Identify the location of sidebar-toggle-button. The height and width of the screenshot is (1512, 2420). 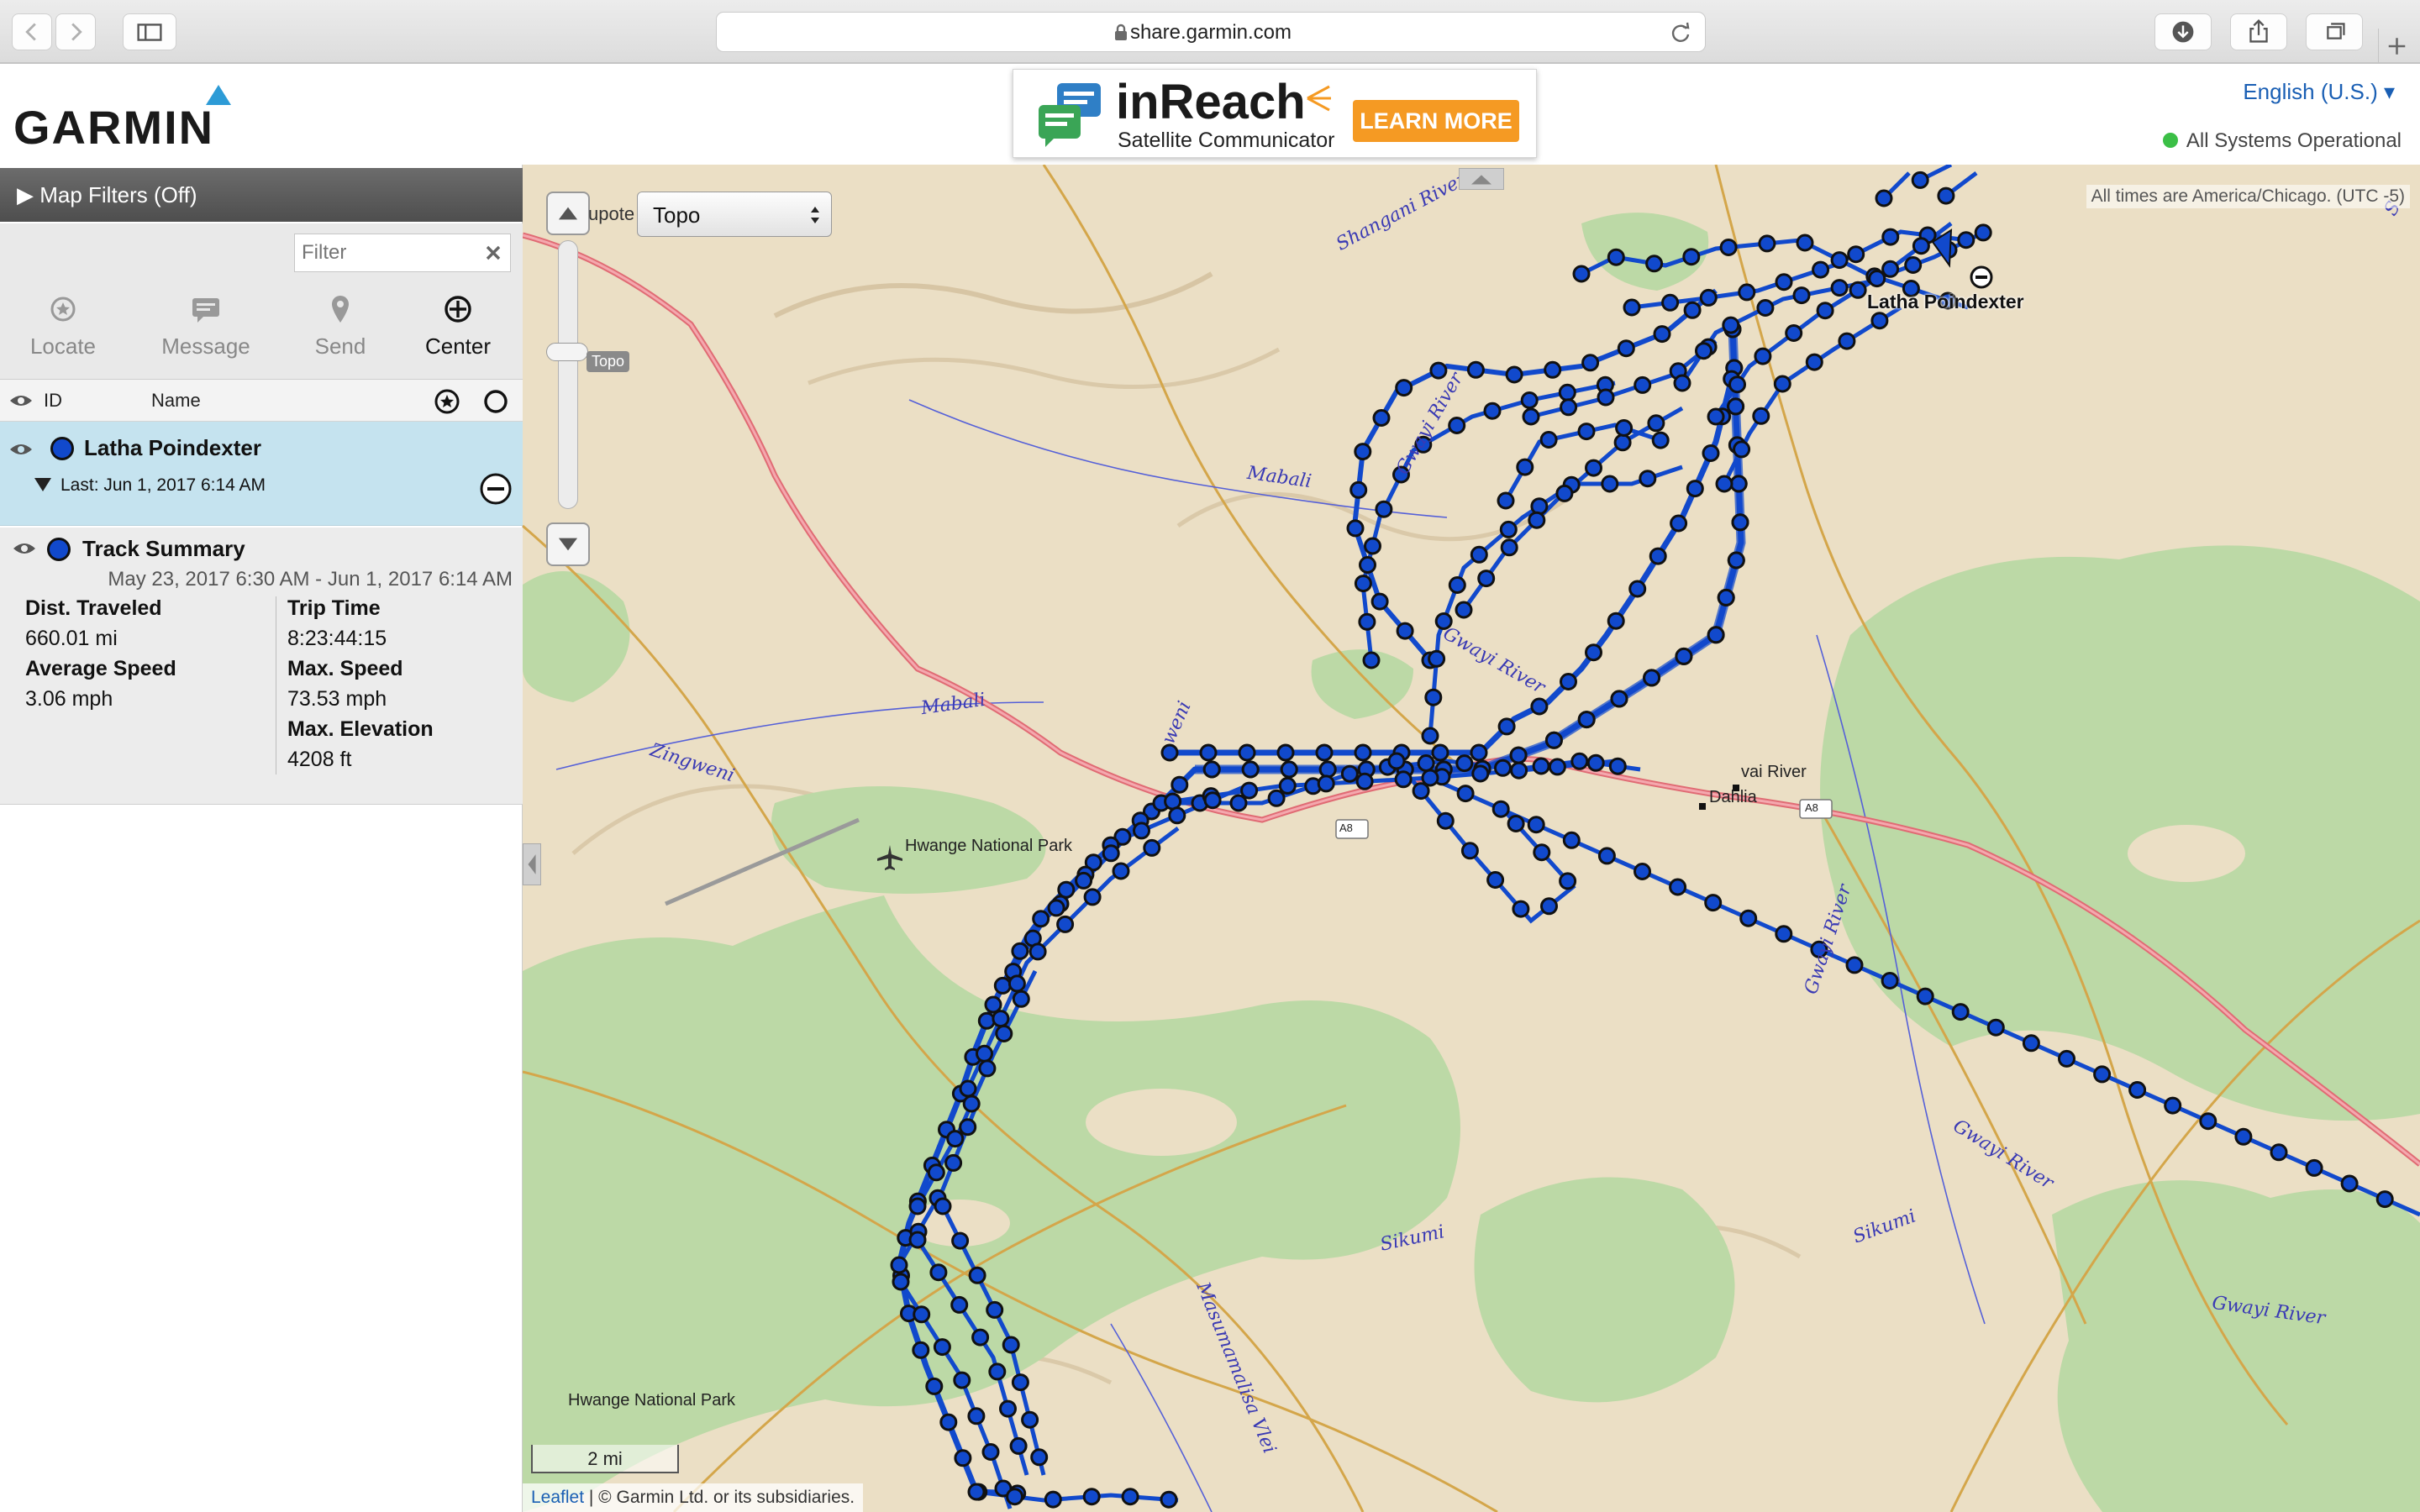
(149, 31).